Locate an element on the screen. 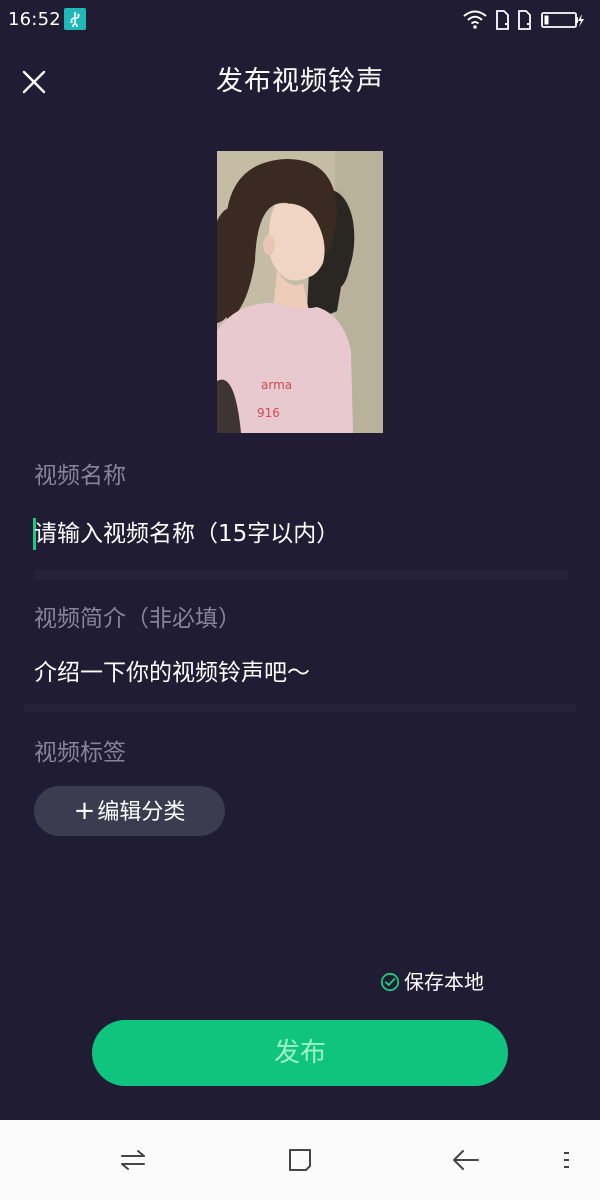  status-time: 16:52 is located at coordinates (34, 19).